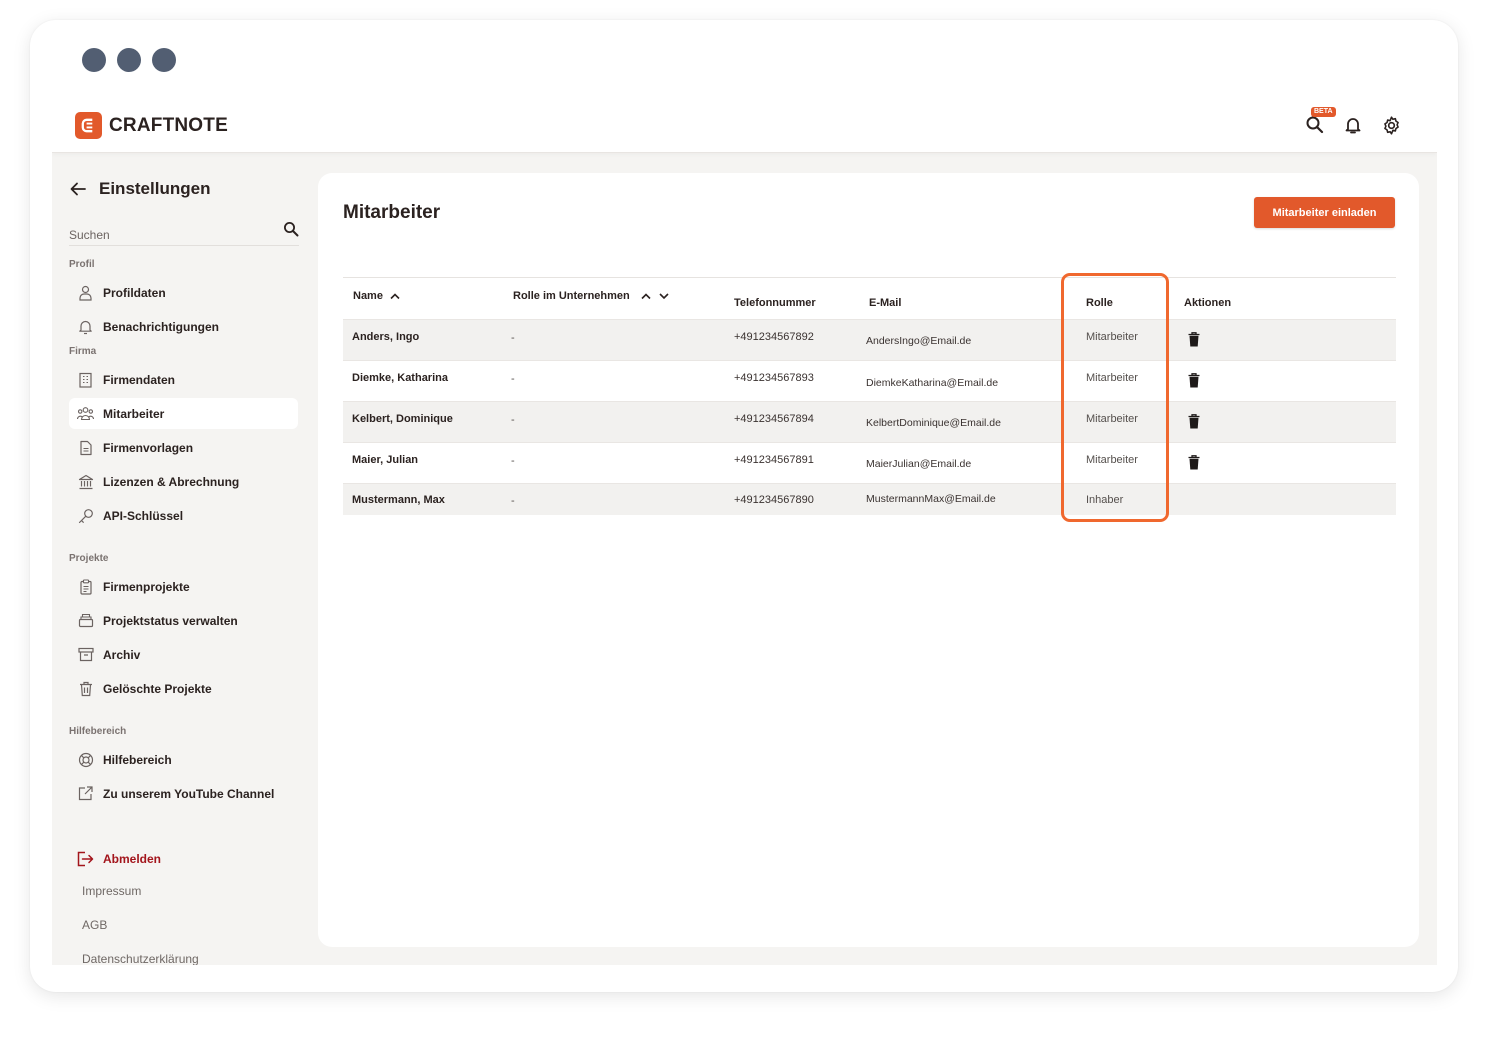  Describe the element at coordinates (85, 447) in the screenshot. I see `document-icon` at that location.